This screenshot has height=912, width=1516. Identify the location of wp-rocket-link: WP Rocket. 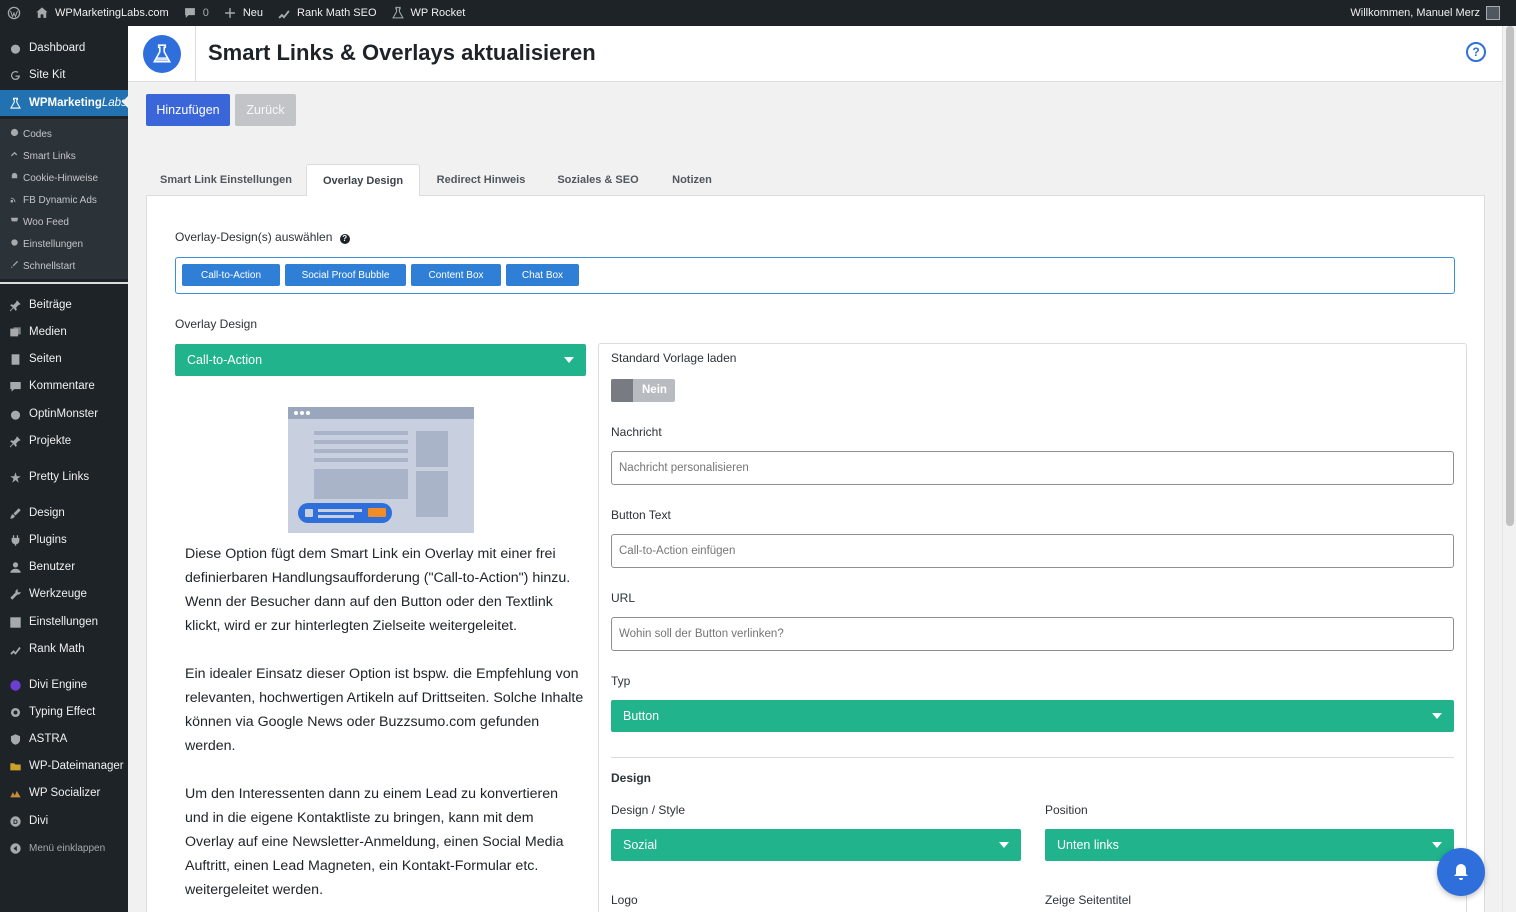
(428, 13).